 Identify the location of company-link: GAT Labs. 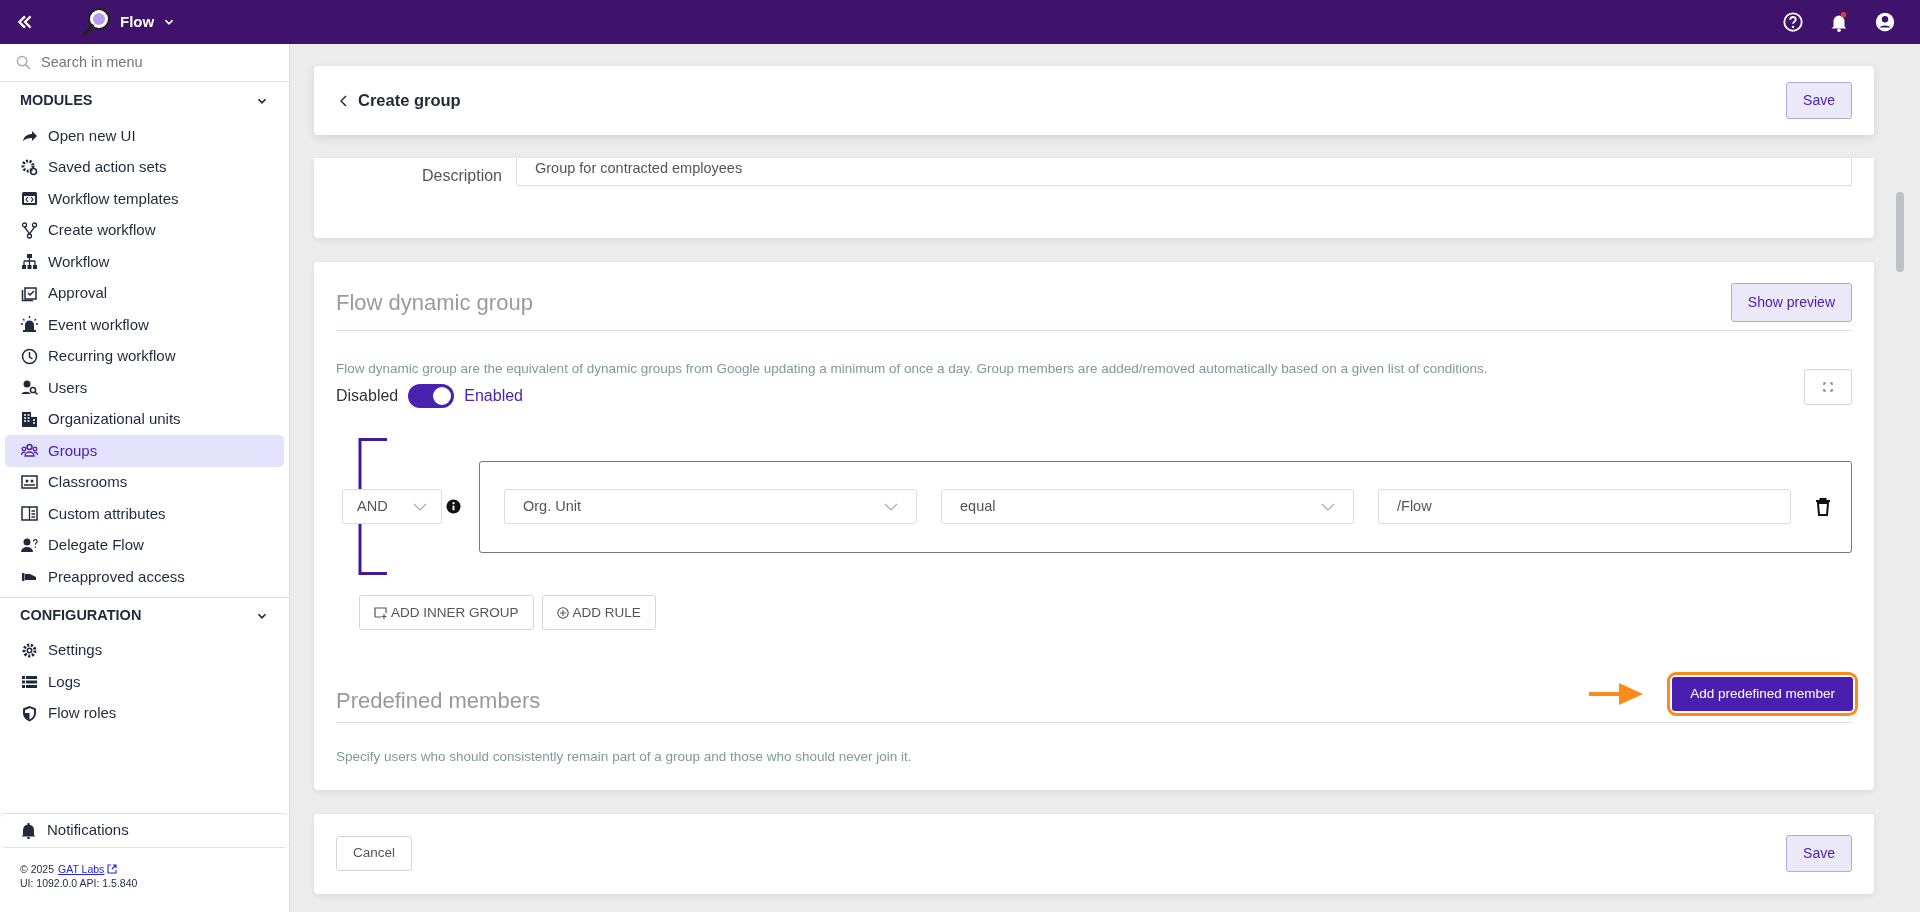
(81, 868).